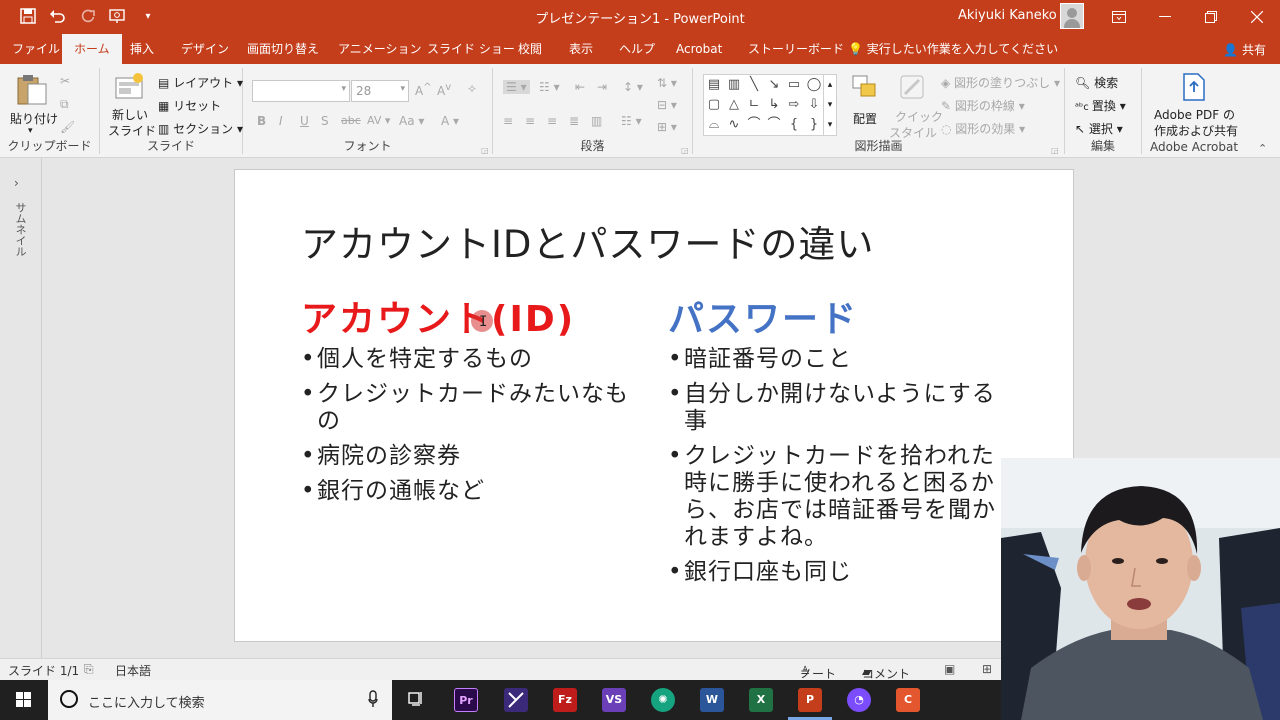 This screenshot has width=1280, height=720. I want to click on premiere-pro-icon: Pr, so click(466, 700).